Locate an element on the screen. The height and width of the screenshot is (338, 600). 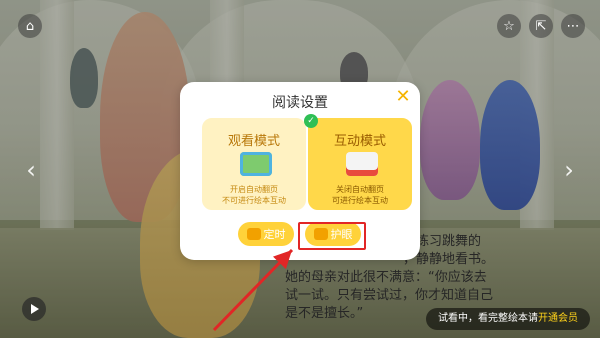
view-mode-desc-line: 开启自动翻页 is located at coordinates (254, 189).